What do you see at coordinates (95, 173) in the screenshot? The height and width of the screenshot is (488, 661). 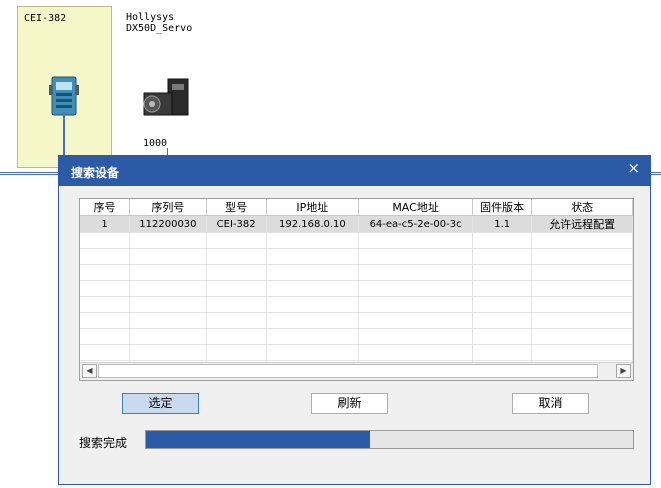 I see `dialog-title: 搜索设备` at bounding box center [95, 173].